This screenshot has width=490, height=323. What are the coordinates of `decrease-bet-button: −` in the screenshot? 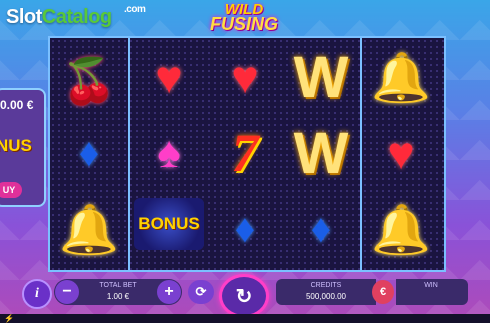 It's located at (67, 292).